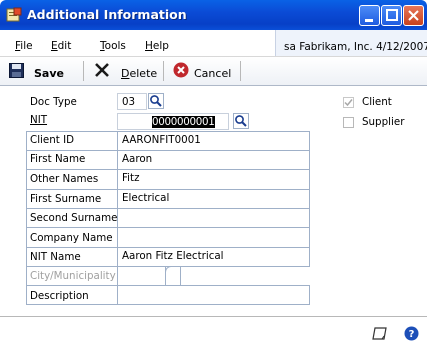 The height and width of the screenshot is (355, 427). What do you see at coordinates (173, 256) in the screenshot?
I see `nit-name-value: Aaron Fitz Electrical` at bounding box center [173, 256].